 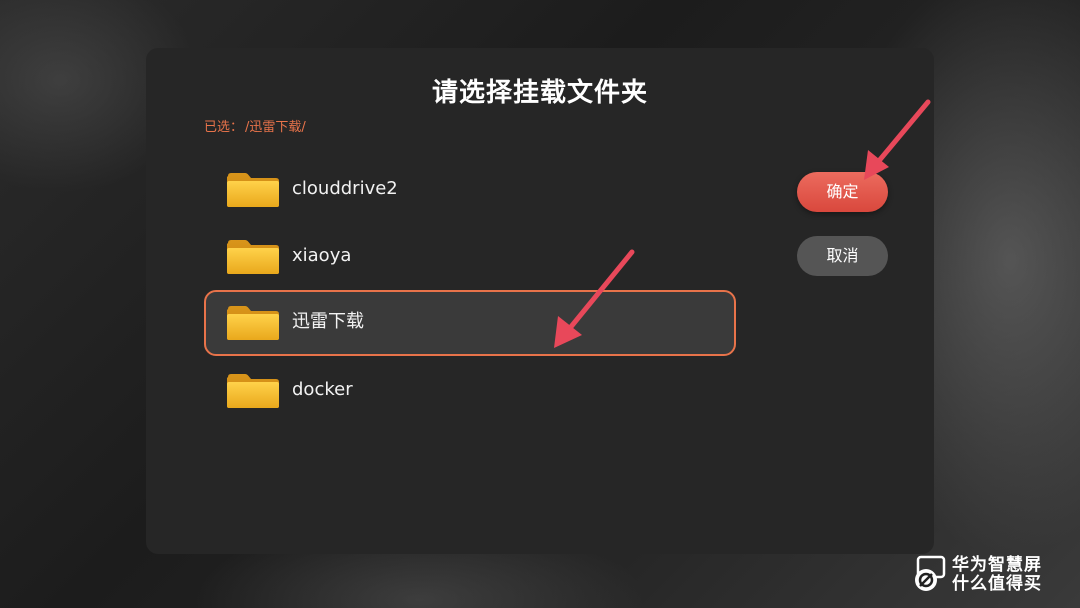 I want to click on selected-path-label: 已选：, so click(x=224, y=127).